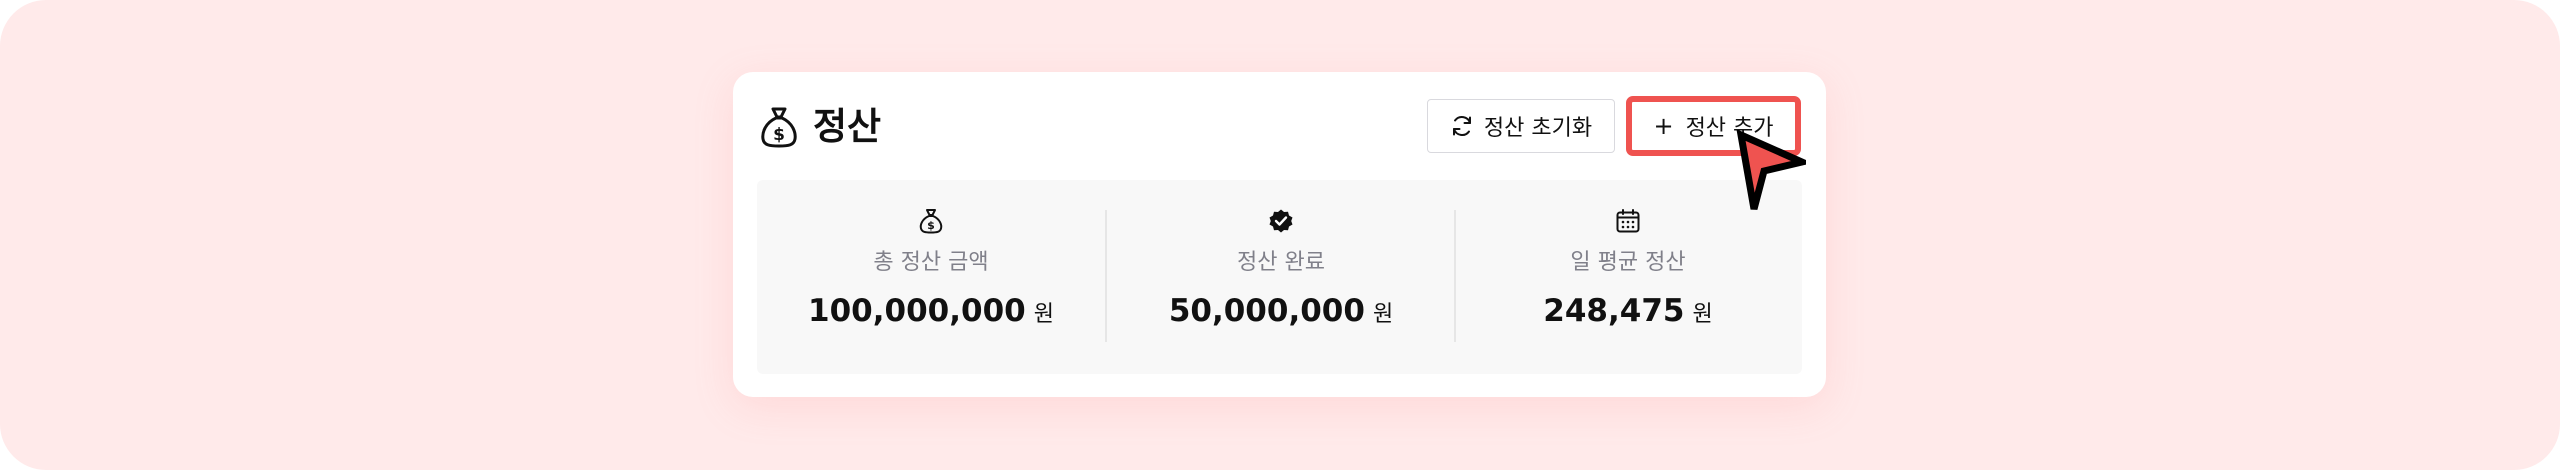 The width and height of the screenshot is (2560, 470). Describe the element at coordinates (931, 262) in the screenshot. I see `stat-label: 총 정산 금액` at that location.